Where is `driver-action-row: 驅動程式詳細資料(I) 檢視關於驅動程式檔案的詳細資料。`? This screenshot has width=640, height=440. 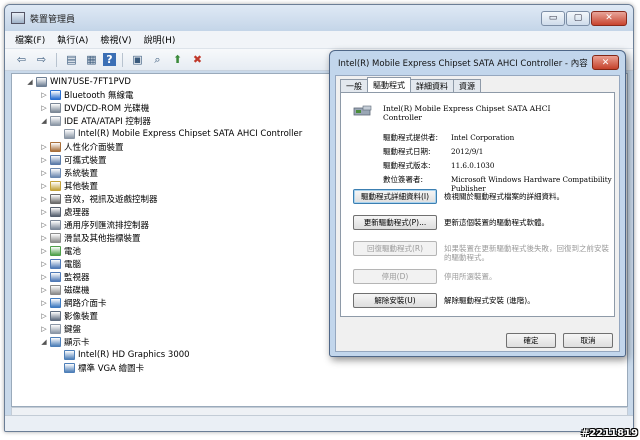
driver-action-row: 驅動程式詳細資料(I) 檢視關於驅動程式檔案的詳細資料。 is located at coordinates (483, 196).